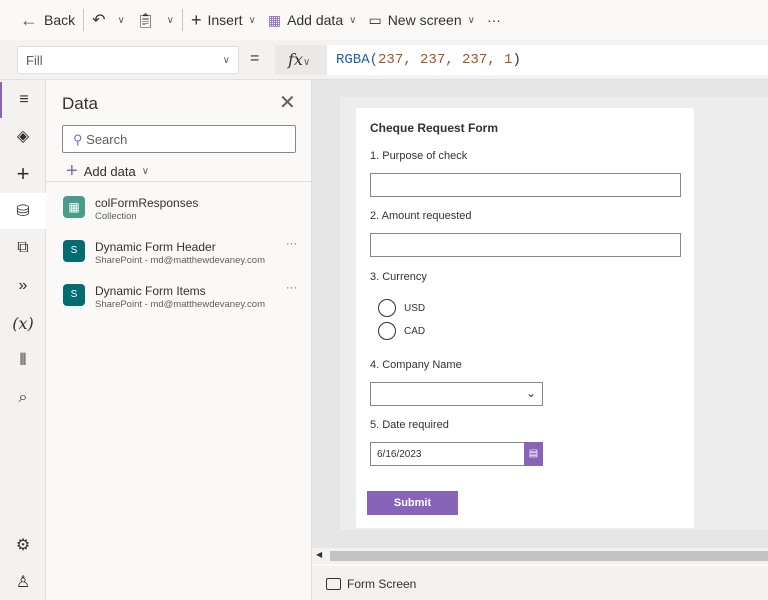 The image size is (768, 600). Describe the element at coordinates (255, 58) in the screenshot. I see `equals-sign: =` at that location.